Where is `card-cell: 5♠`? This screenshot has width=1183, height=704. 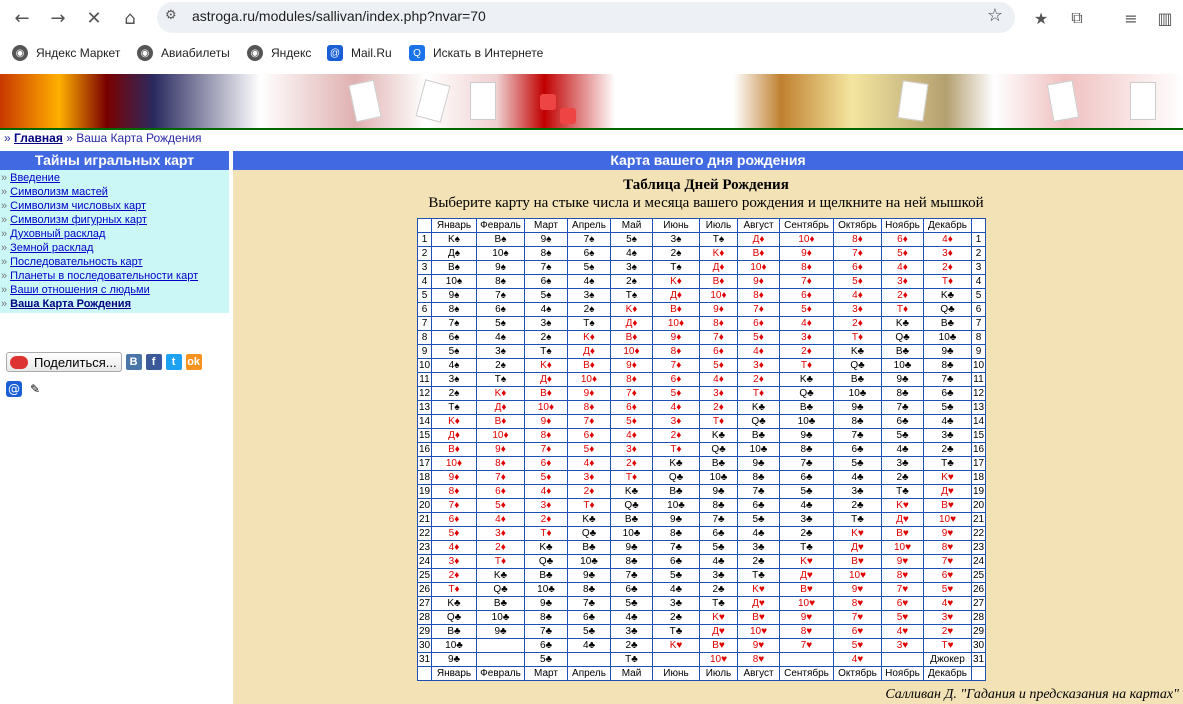 card-cell: 5♠ is located at coordinates (589, 267).